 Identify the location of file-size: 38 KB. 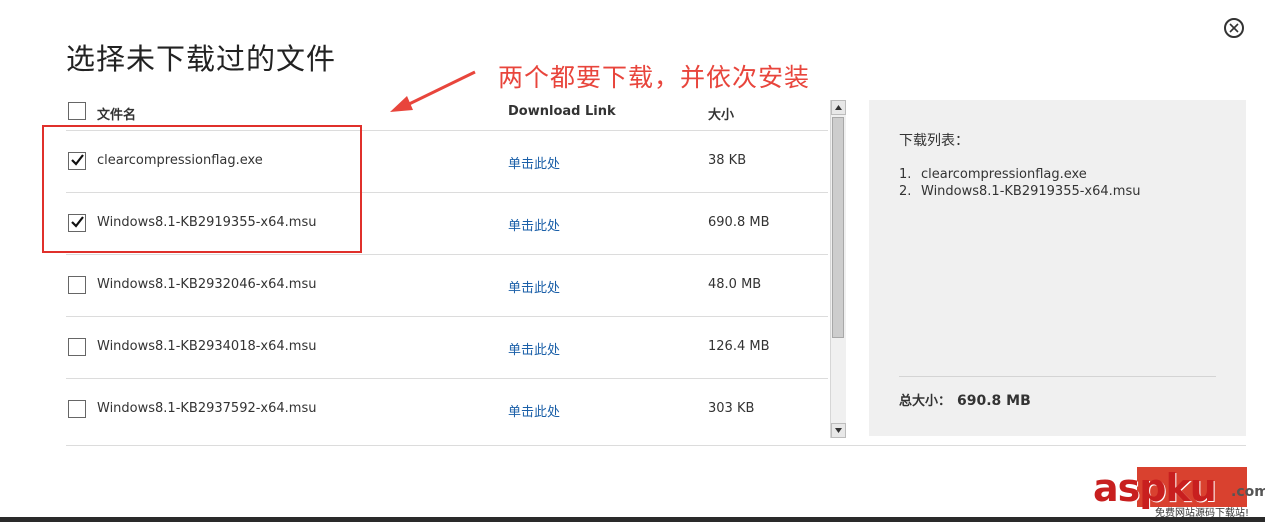
(727, 160).